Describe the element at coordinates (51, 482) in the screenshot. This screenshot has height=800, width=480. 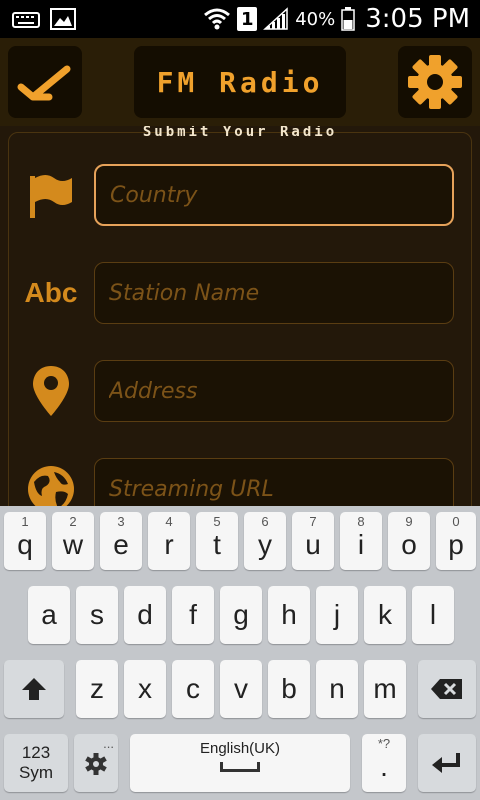
I see `globe-icon` at that location.